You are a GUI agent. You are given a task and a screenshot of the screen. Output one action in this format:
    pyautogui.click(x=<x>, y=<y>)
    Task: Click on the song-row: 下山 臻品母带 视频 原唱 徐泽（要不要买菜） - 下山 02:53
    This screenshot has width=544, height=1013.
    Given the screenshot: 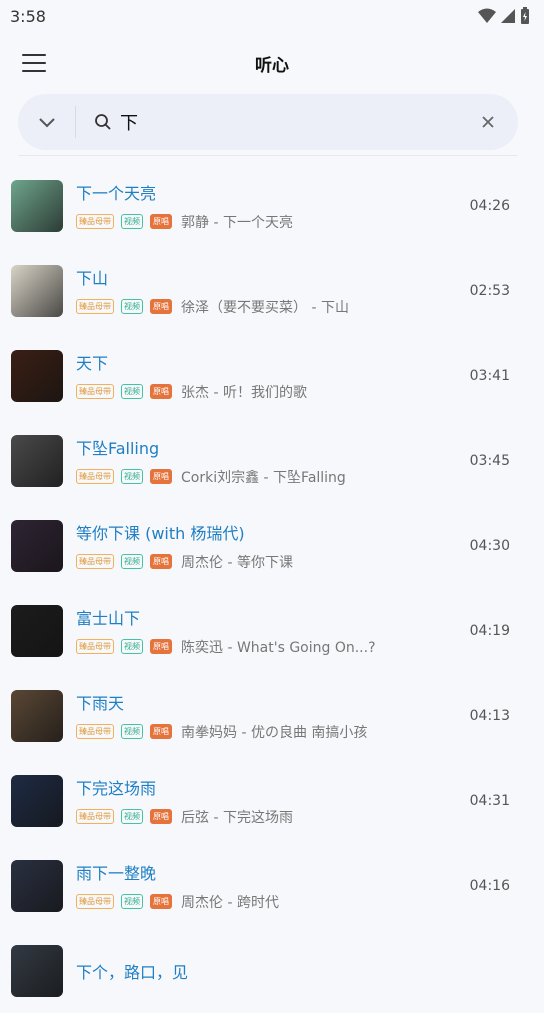 What is the action you would take?
    pyautogui.click(x=272, y=290)
    